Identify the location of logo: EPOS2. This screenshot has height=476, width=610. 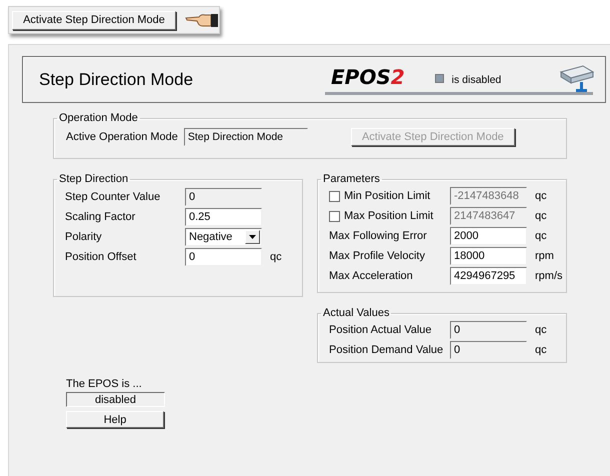
(368, 76).